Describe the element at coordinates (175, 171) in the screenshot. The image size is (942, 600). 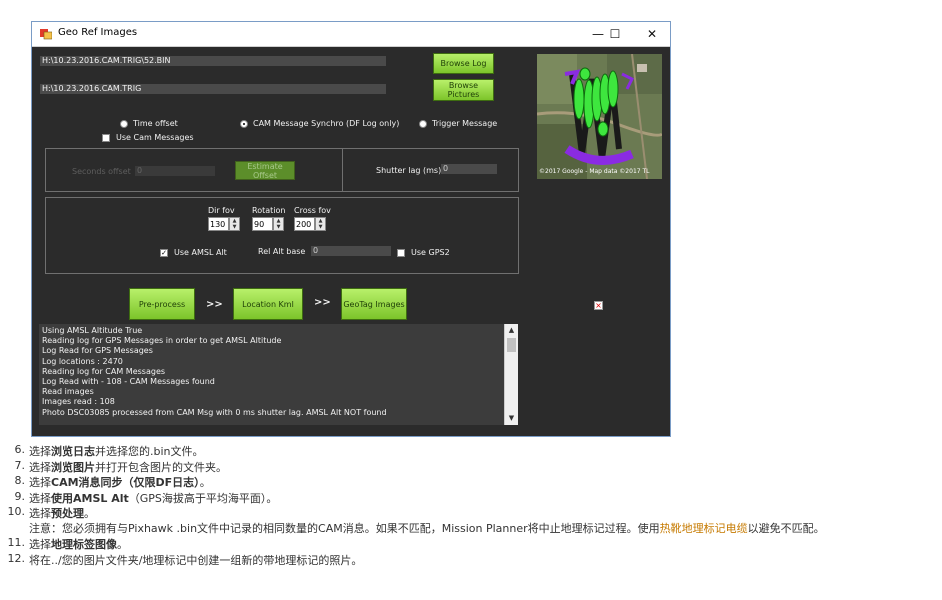
I see `seconds-offset-field: 0` at that location.